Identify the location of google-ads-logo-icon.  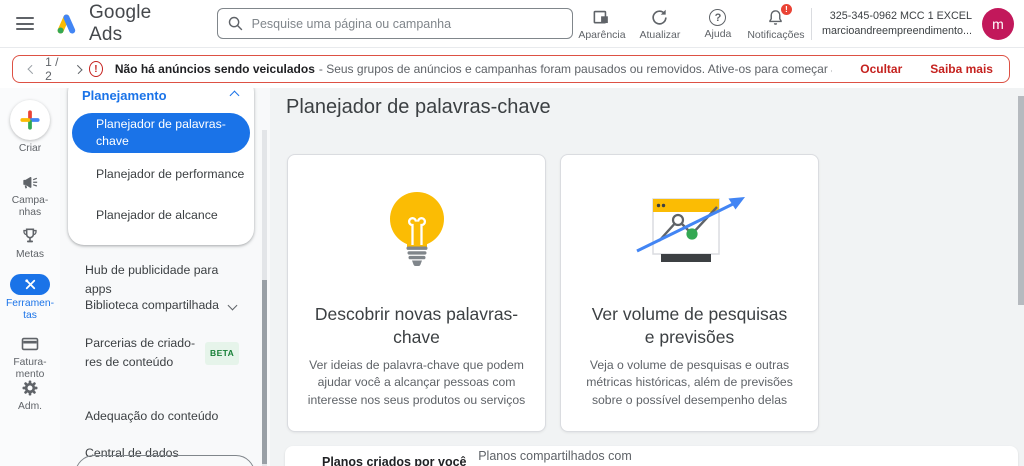
(66, 23).